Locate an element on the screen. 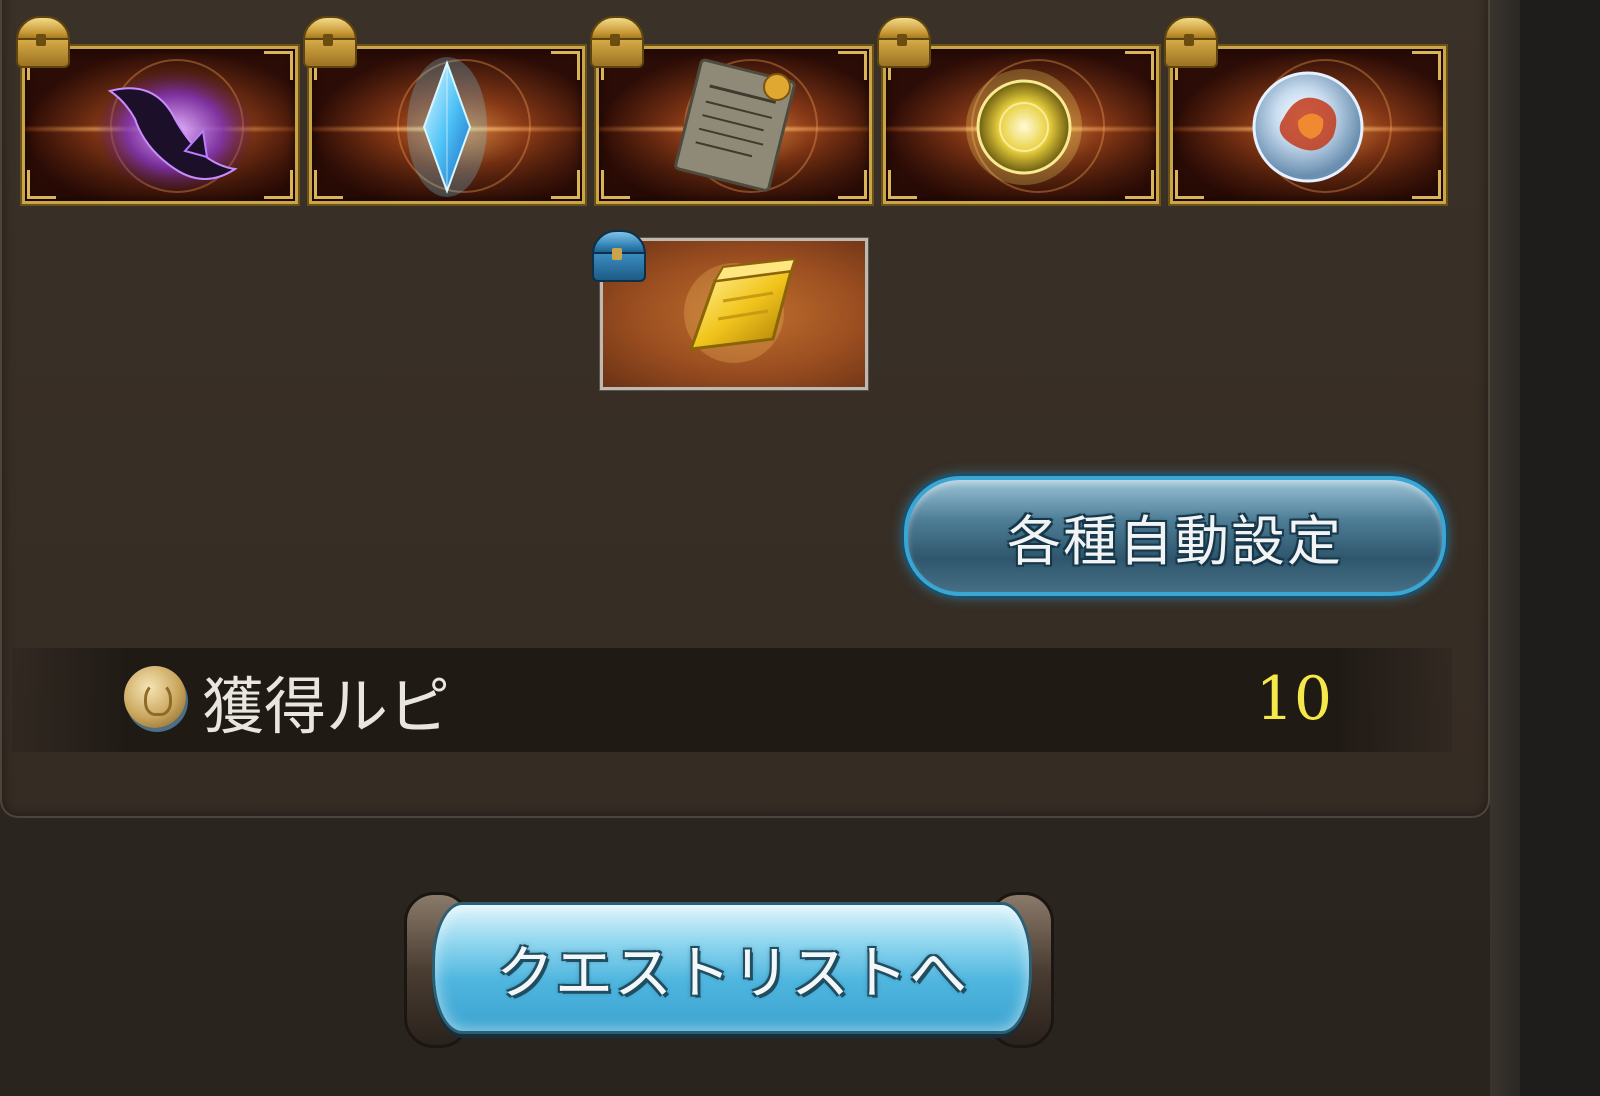 This screenshot has height=1096, width=1600. reward-item-fire-orb is located at coordinates (1308, 125).